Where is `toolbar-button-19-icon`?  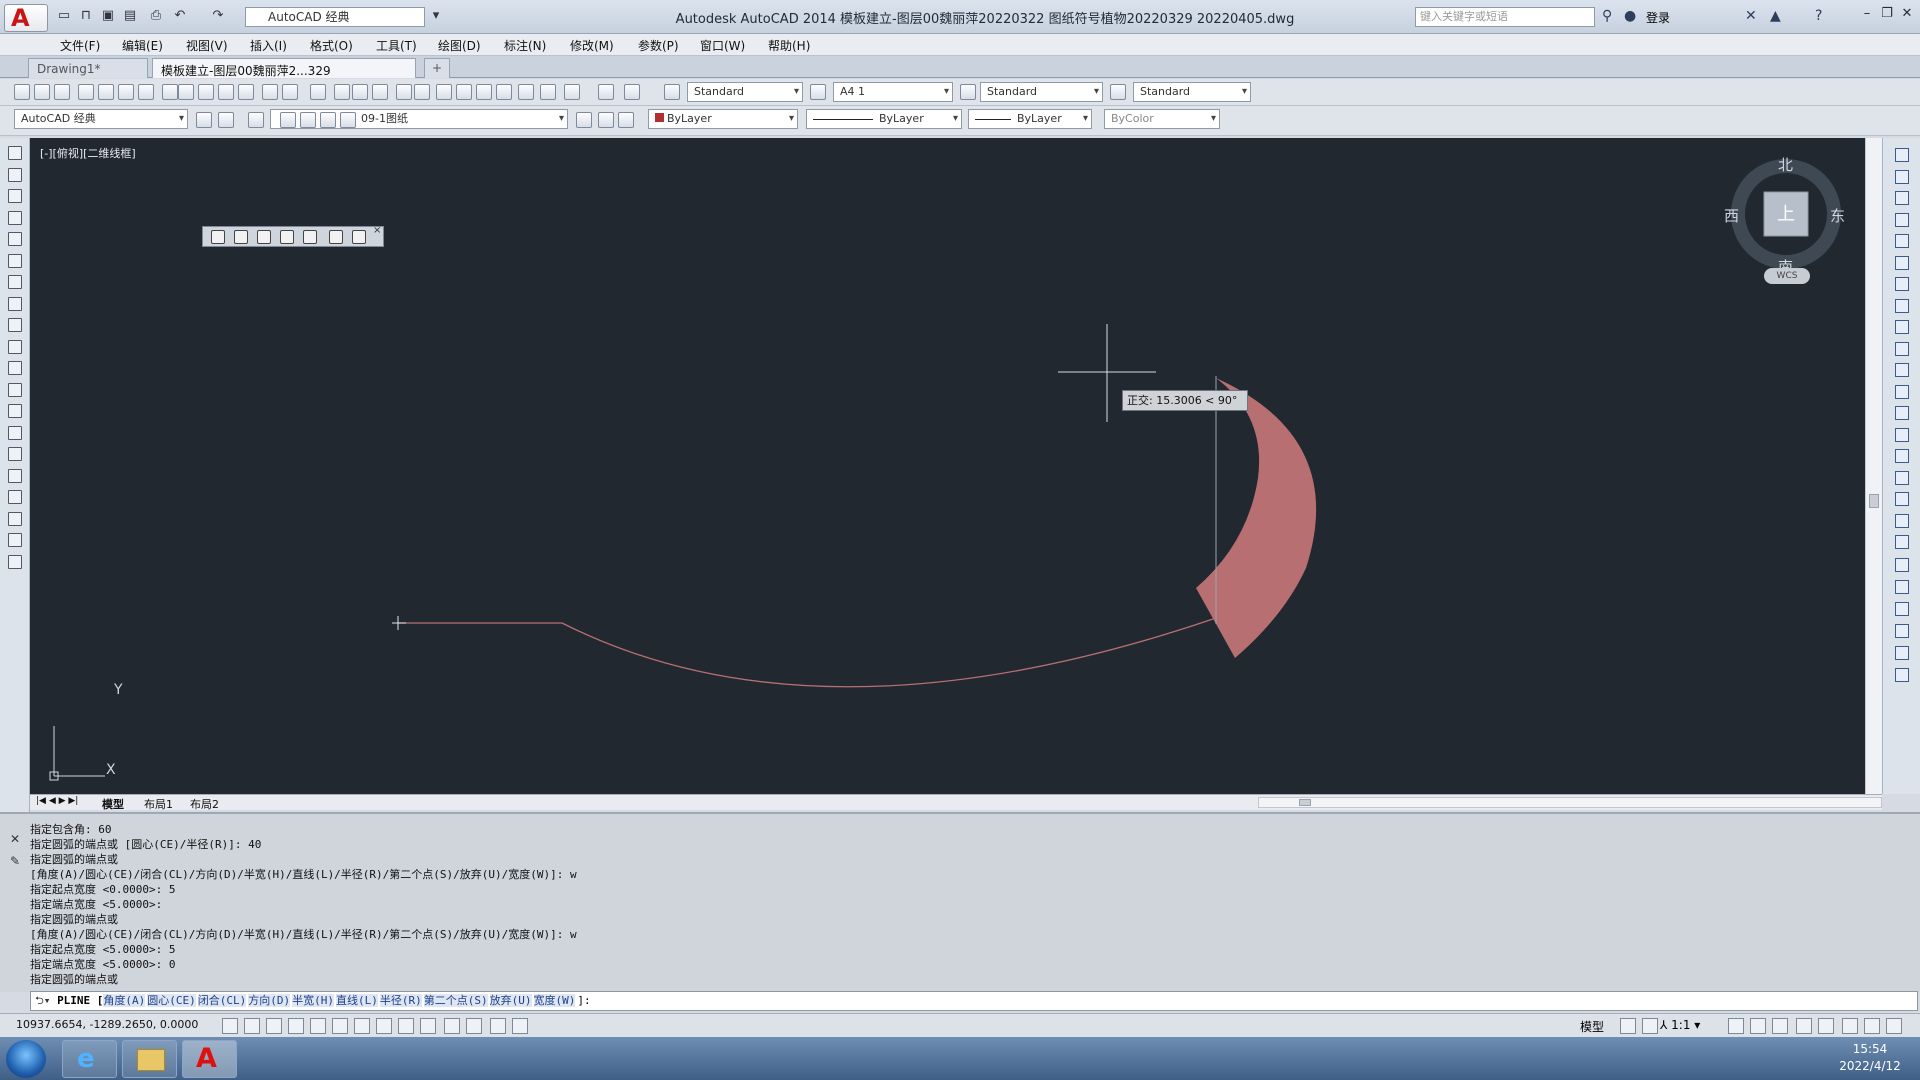
toolbar-button-19-icon is located at coordinates (422, 92).